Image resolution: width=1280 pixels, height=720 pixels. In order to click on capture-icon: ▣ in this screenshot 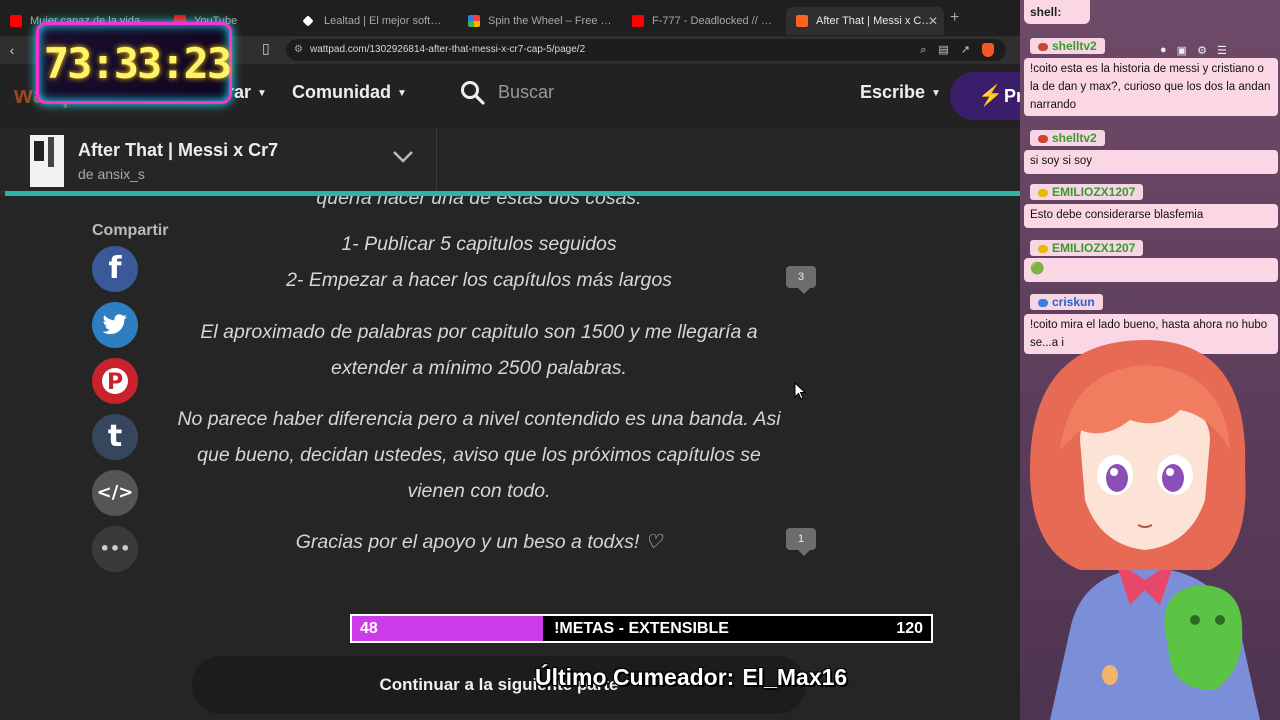, I will do `click(1182, 50)`.